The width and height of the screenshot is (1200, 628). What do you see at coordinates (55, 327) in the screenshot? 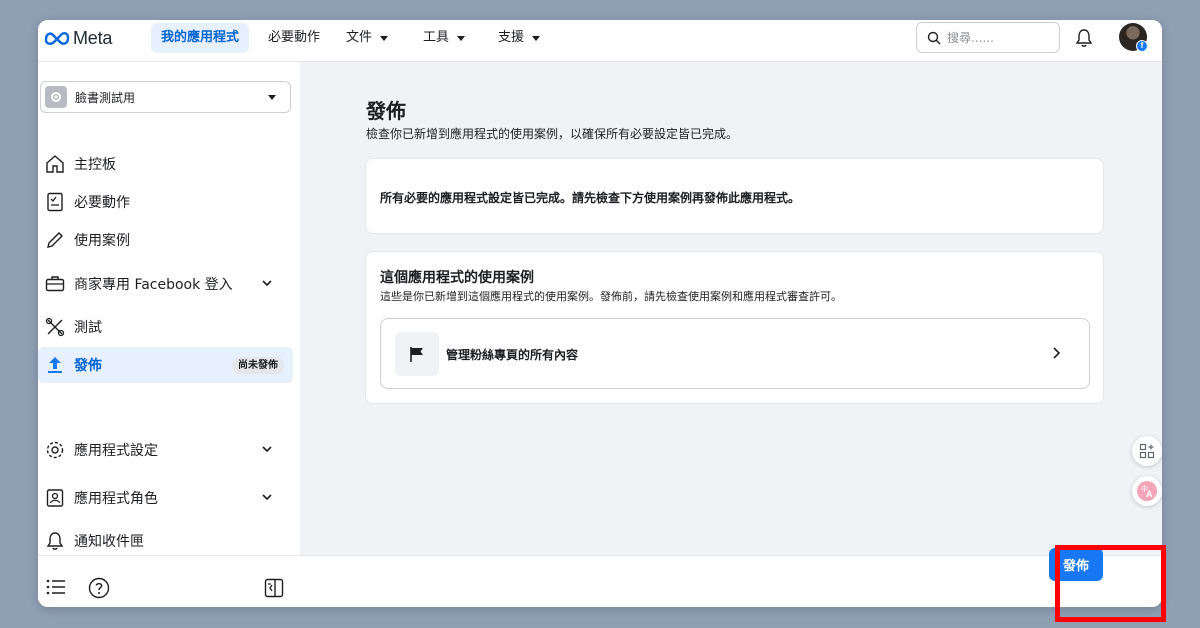
I see `tools-icon` at bounding box center [55, 327].